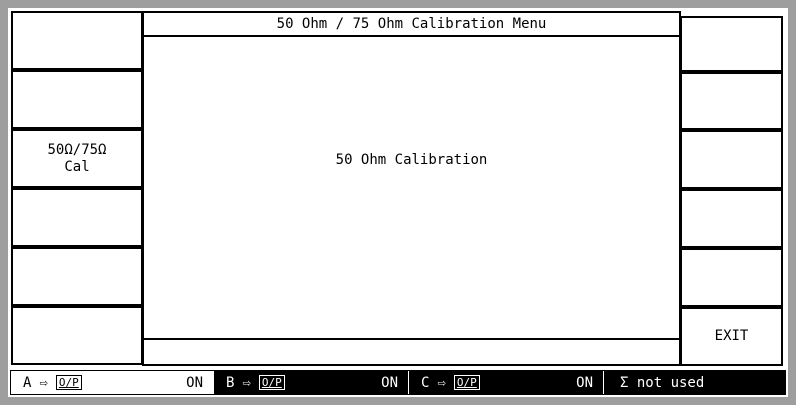 This screenshot has height=405, width=796. I want to click on channel-c-status: C ⇨ O/P ON, so click(505, 382).